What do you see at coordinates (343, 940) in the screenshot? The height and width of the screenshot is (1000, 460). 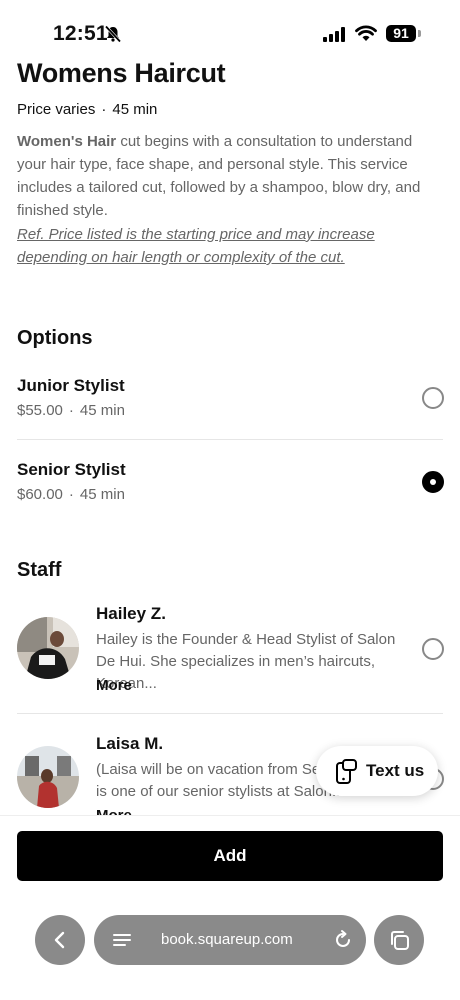 I see `reload-icon` at bounding box center [343, 940].